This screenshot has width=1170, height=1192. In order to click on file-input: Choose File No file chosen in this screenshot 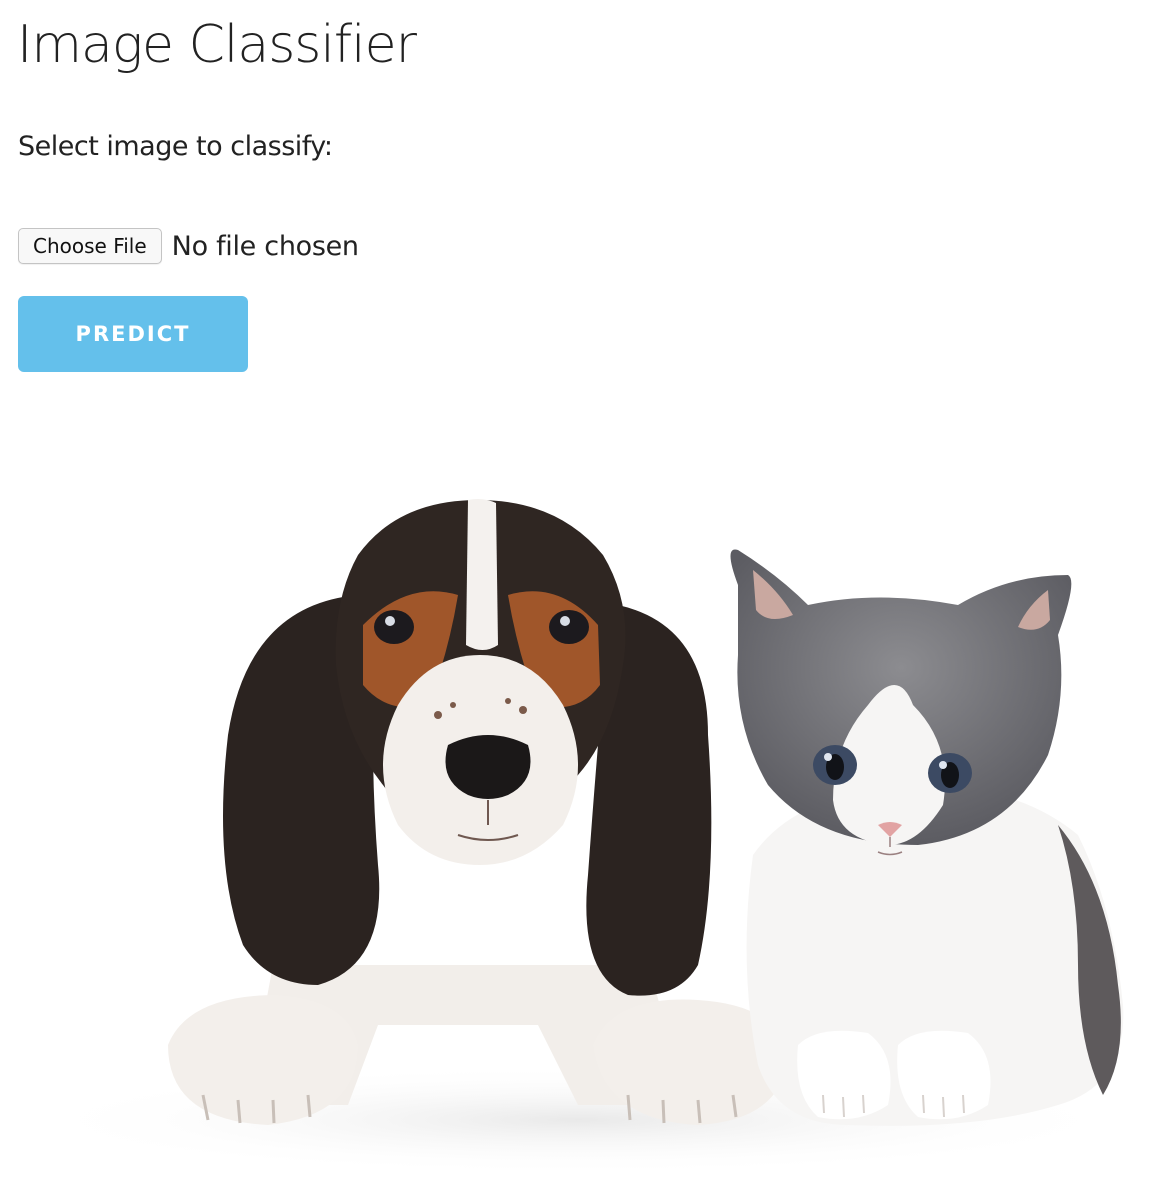, I will do `click(188, 246)`.